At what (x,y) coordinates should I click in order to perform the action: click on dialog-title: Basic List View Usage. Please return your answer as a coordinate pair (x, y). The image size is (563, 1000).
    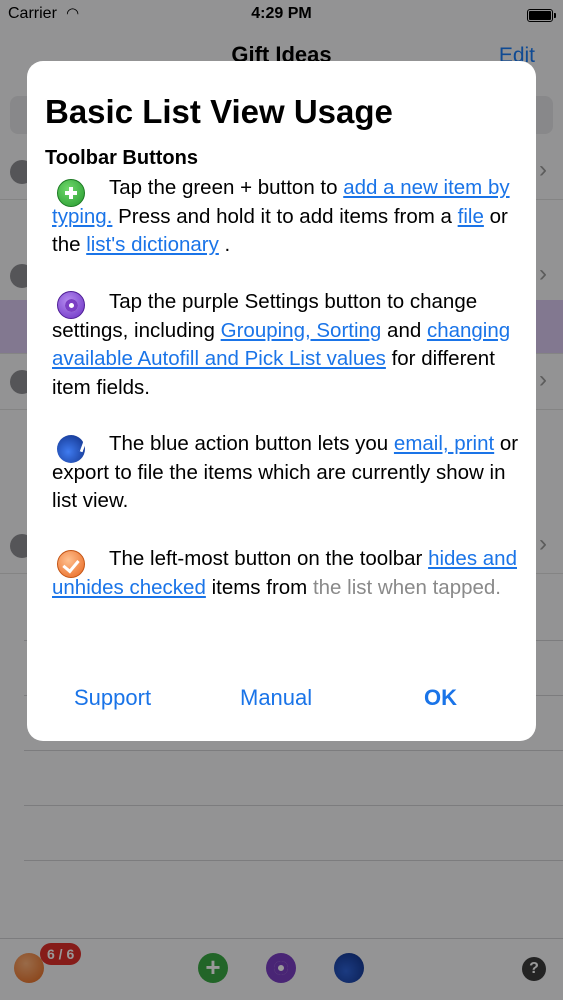
    Looking at the image, I should click on (219, 111).